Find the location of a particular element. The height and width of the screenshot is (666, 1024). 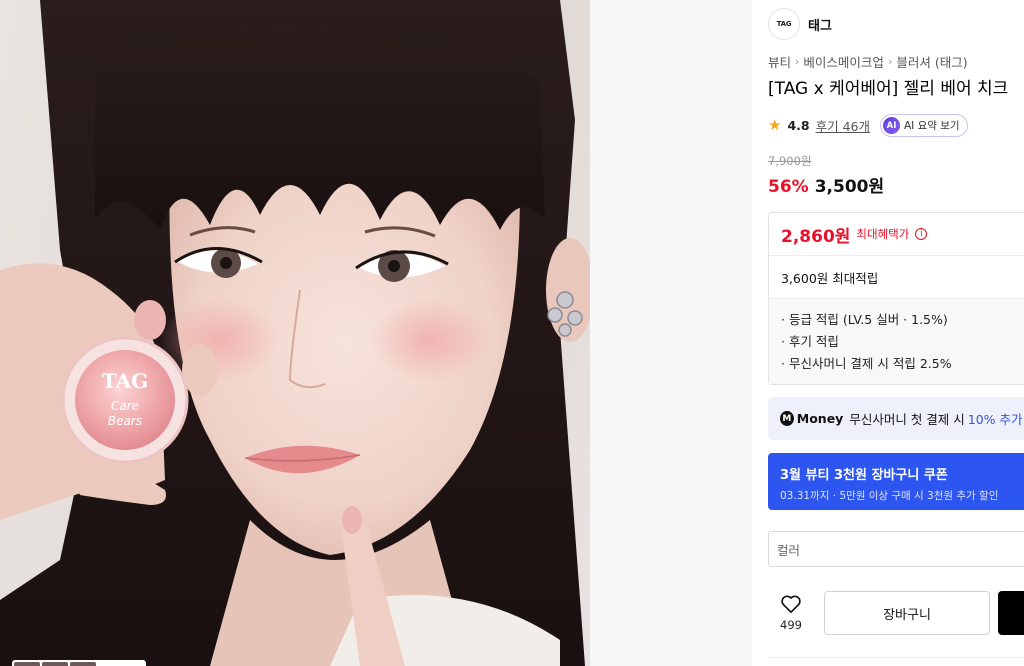

brand-name: 태그 is located at coordinates (820, 24).